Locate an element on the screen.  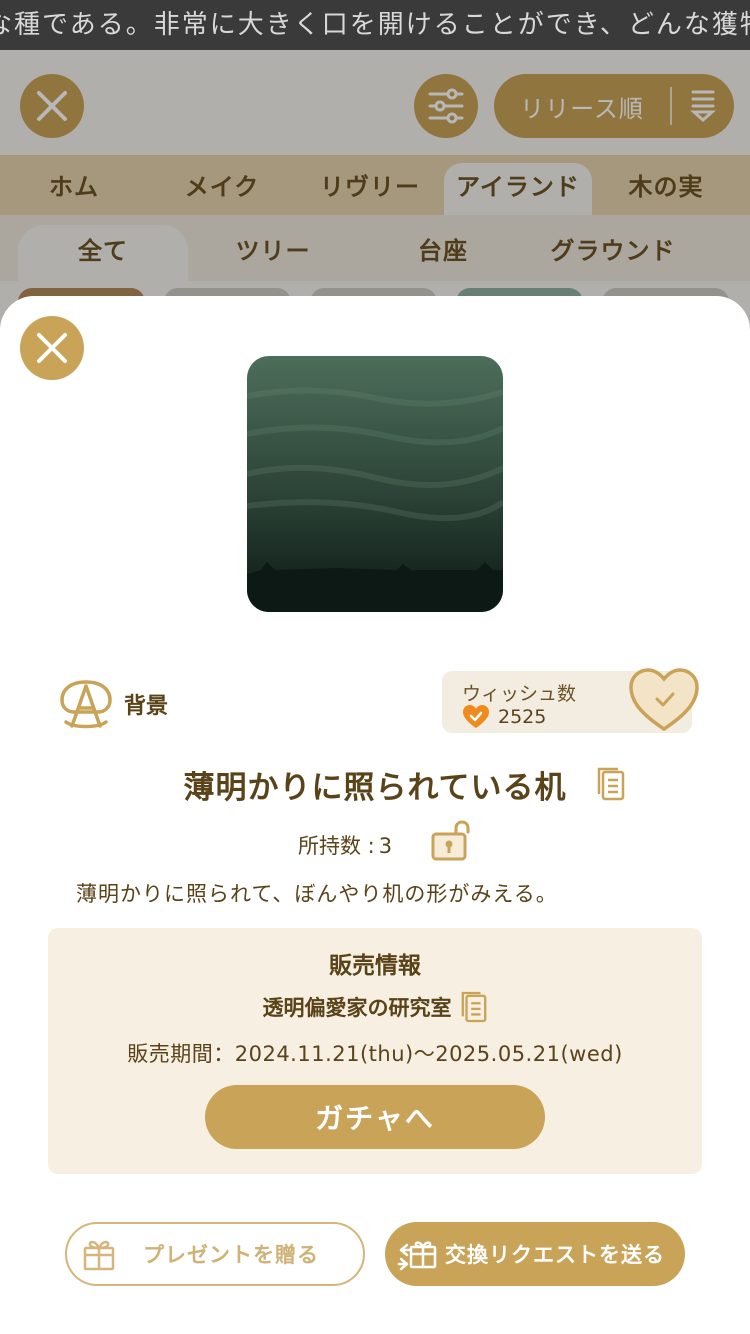
item-description: 薄明かりに照られて、ぼんやり机の形がみえる。 is located at coordinates (317, 894).